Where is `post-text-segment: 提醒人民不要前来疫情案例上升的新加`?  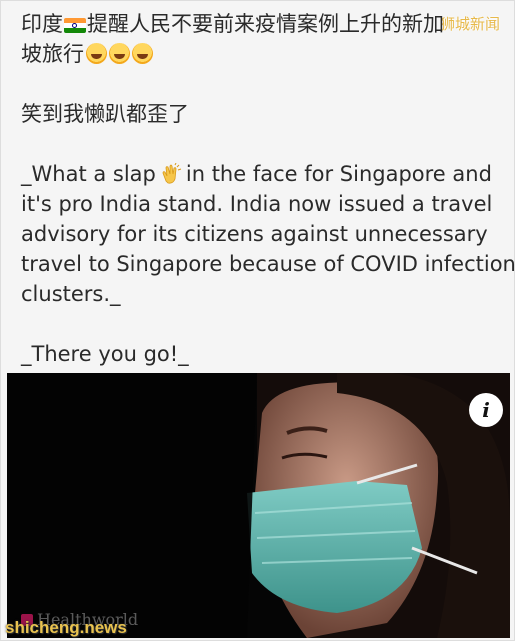 post-text-segment: 提醒人民不要前来疫情案例上升的新加 is located at coordinates (265, 24).